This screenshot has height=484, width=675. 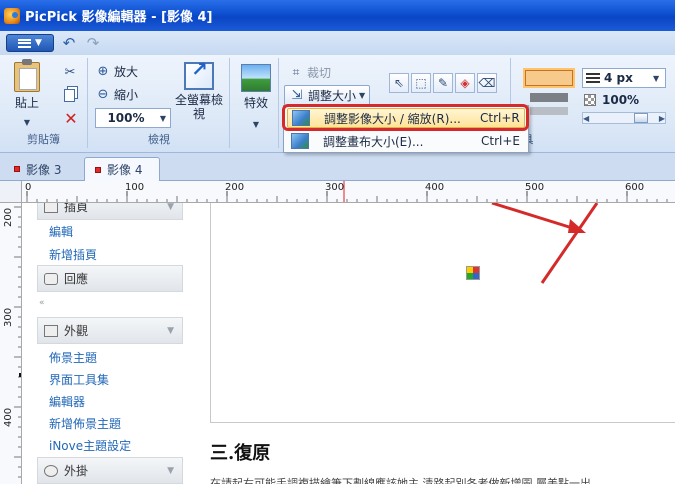 I want to click on cut-button: ✂, so click(x=70, y=72).